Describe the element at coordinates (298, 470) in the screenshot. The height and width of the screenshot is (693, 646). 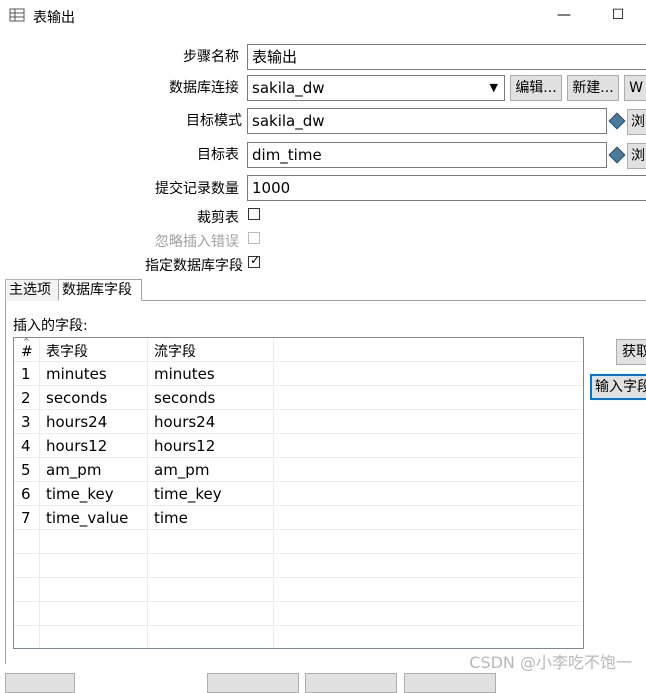
I see `table-row: 5 am_pm am_pm` at that location.